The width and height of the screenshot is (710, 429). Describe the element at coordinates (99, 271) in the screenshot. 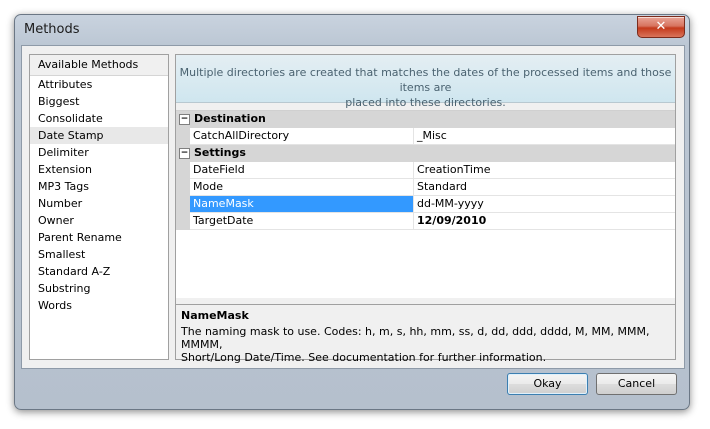

I see `list-item-standard-a-z: Standard A-Z` at that location.